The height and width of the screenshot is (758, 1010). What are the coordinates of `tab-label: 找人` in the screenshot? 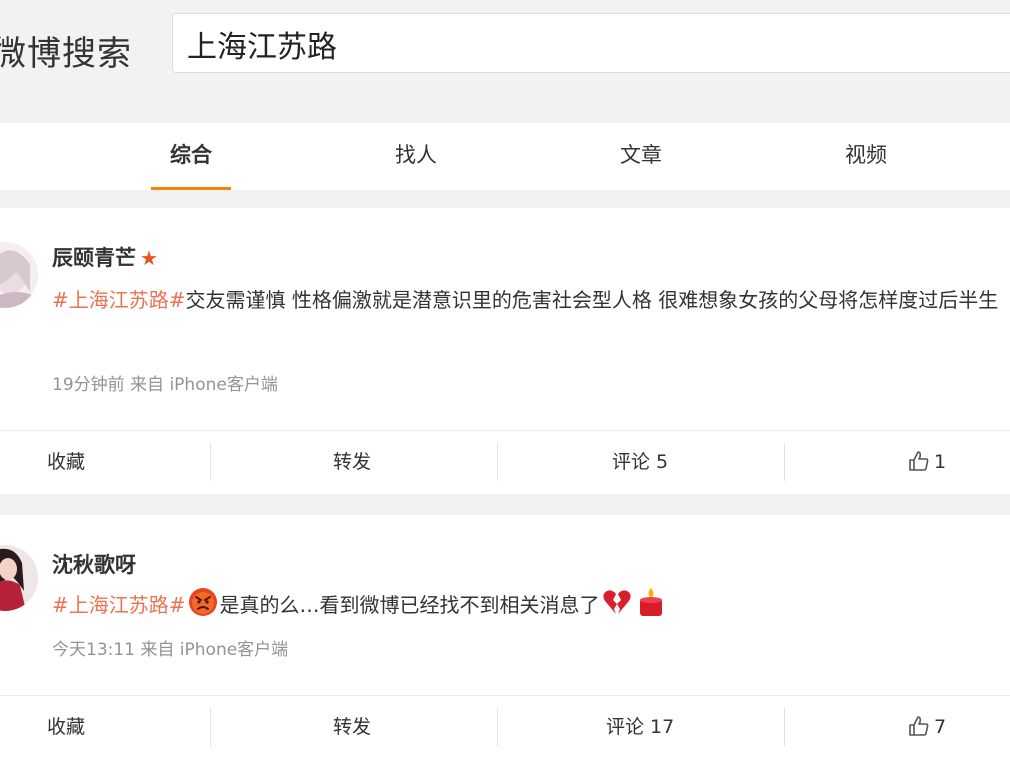 It's located at (416, 155).